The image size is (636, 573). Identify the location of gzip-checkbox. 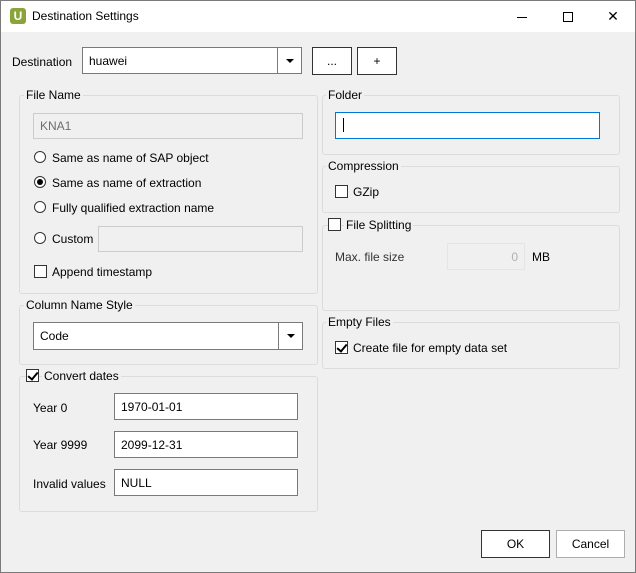
(341, 191).